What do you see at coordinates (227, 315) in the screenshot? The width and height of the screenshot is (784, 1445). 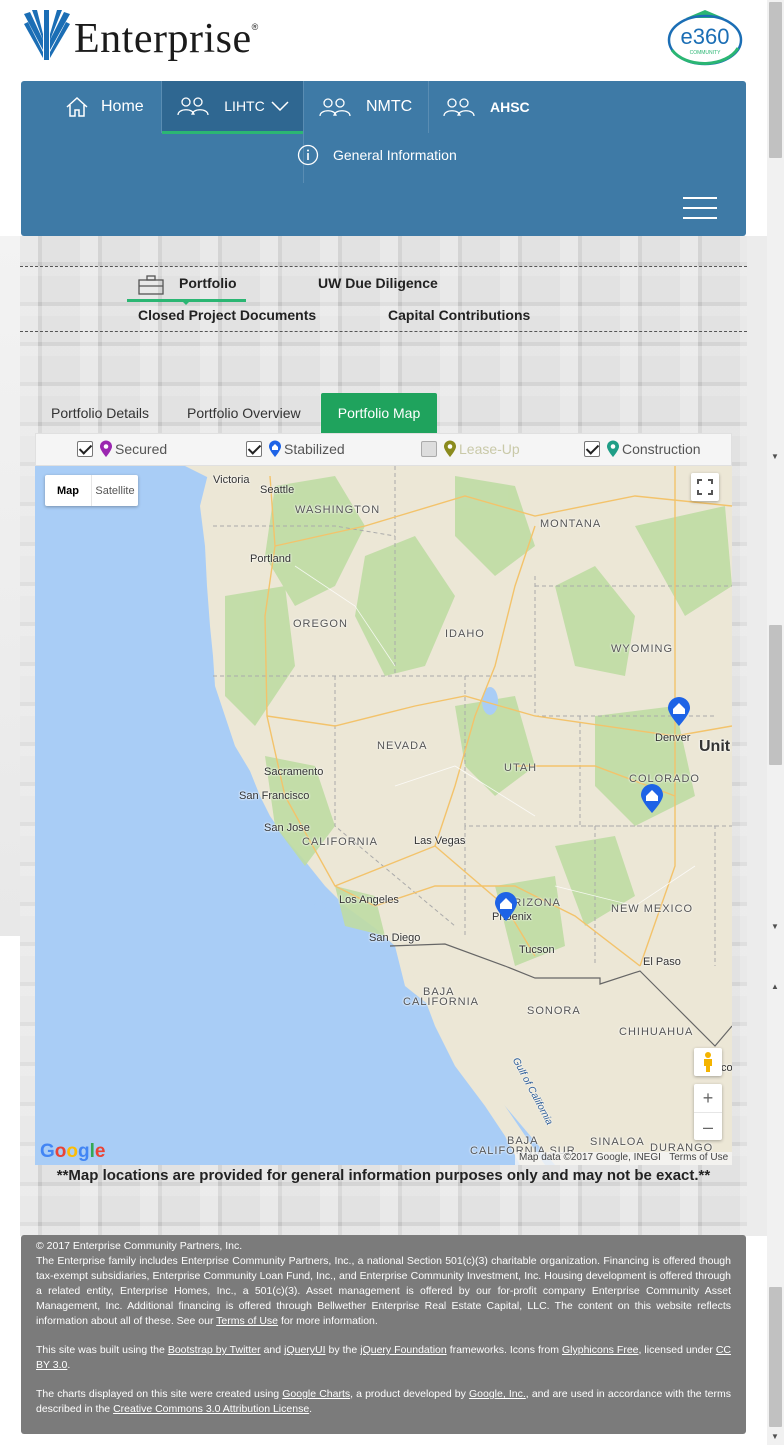 I see `subtab-closed-project-documents: Closed Project Documents` at bounding box center [227, 315].